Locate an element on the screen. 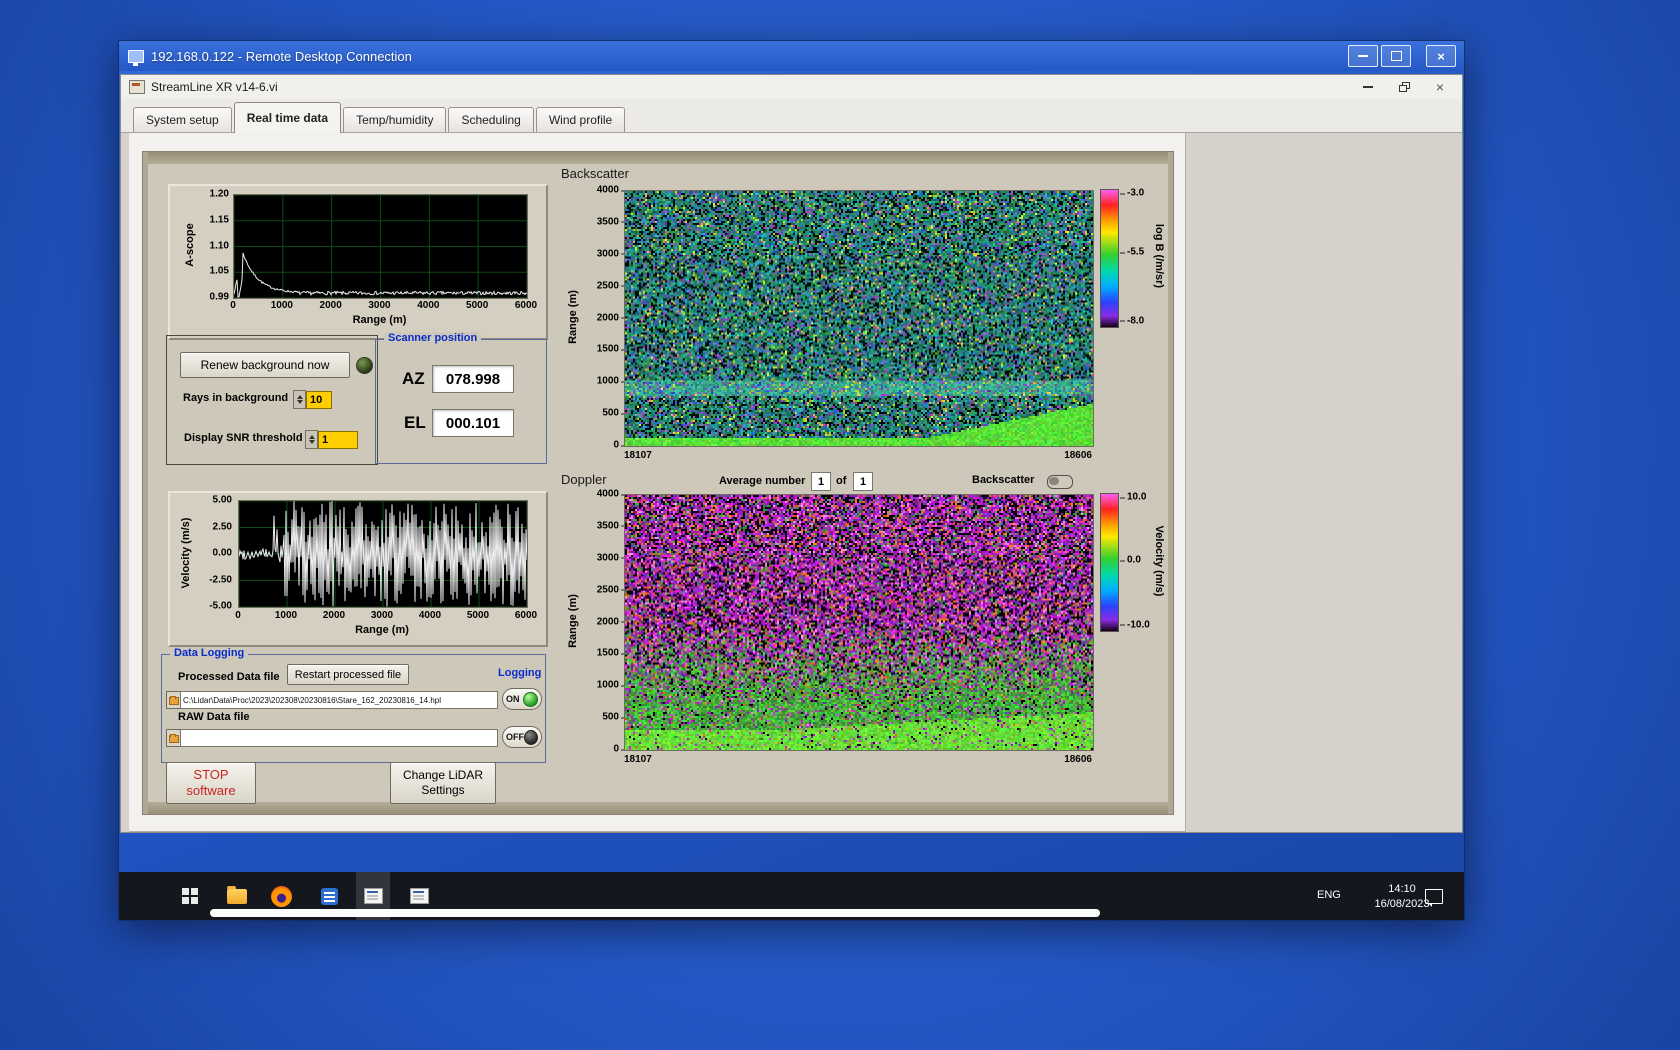 The width and height of the screenshot is (1680, 1050). maximize-icon is located at coordinates (1396, 56).